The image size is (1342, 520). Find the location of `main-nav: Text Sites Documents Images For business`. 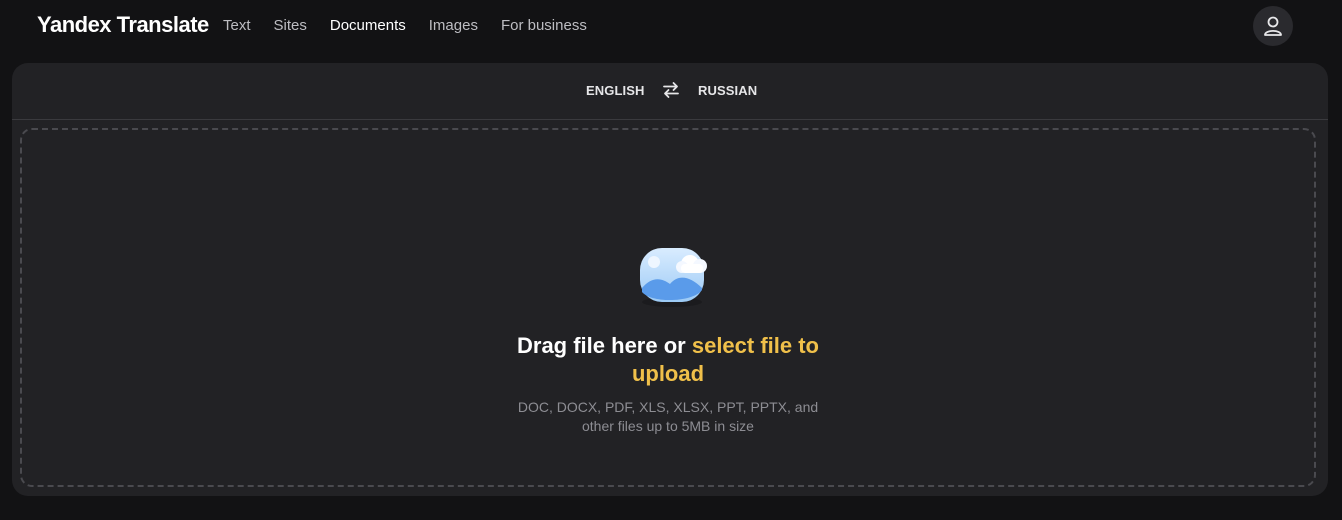

main-nav: Text Sites Documents Images For business is located at coordinates (416, 25).